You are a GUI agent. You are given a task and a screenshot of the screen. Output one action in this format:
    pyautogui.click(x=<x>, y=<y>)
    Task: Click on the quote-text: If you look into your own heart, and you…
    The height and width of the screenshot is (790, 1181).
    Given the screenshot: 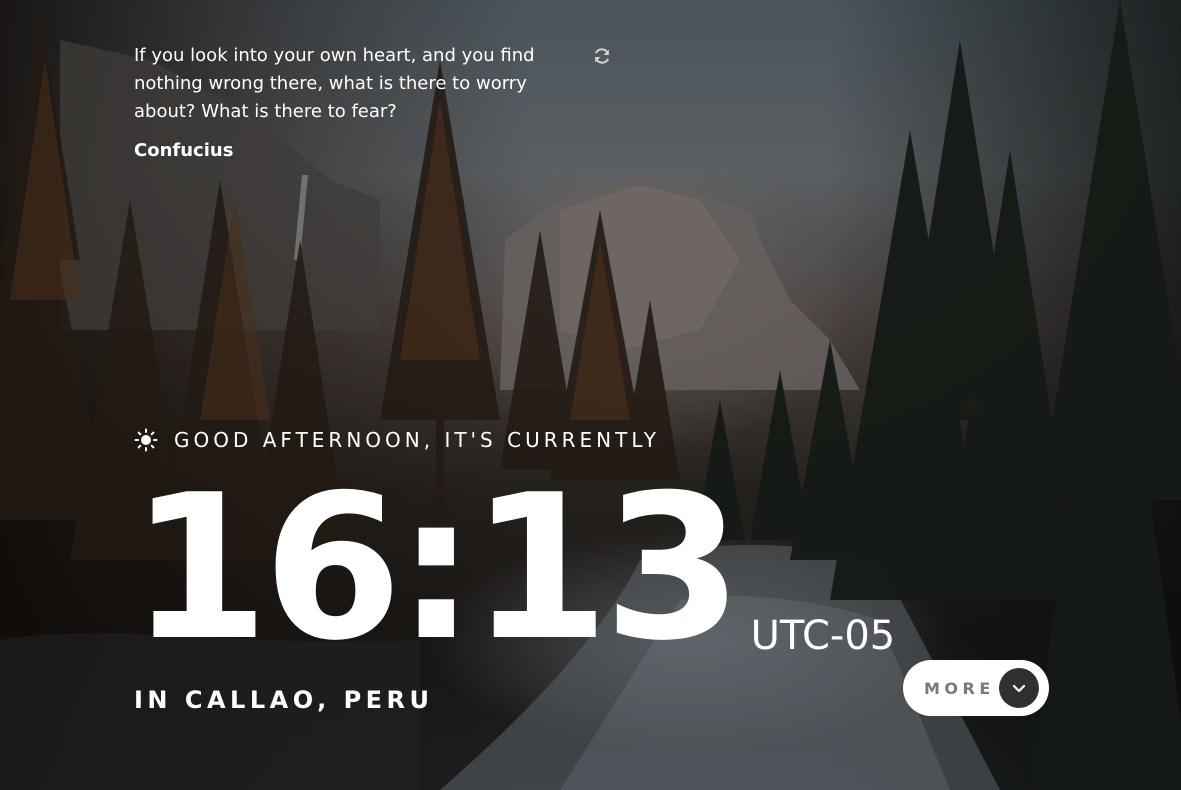 What is the action you would take?
    pyautogui.click(x=334, y=83)
    